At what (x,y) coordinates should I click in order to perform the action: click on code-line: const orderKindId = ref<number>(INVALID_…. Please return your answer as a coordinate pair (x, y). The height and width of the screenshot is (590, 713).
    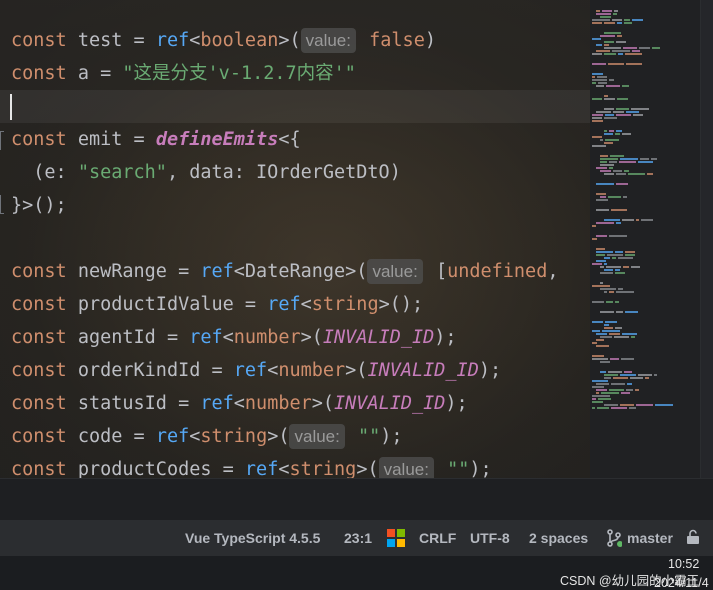
    Looking at the image, I should click on (295, 370).